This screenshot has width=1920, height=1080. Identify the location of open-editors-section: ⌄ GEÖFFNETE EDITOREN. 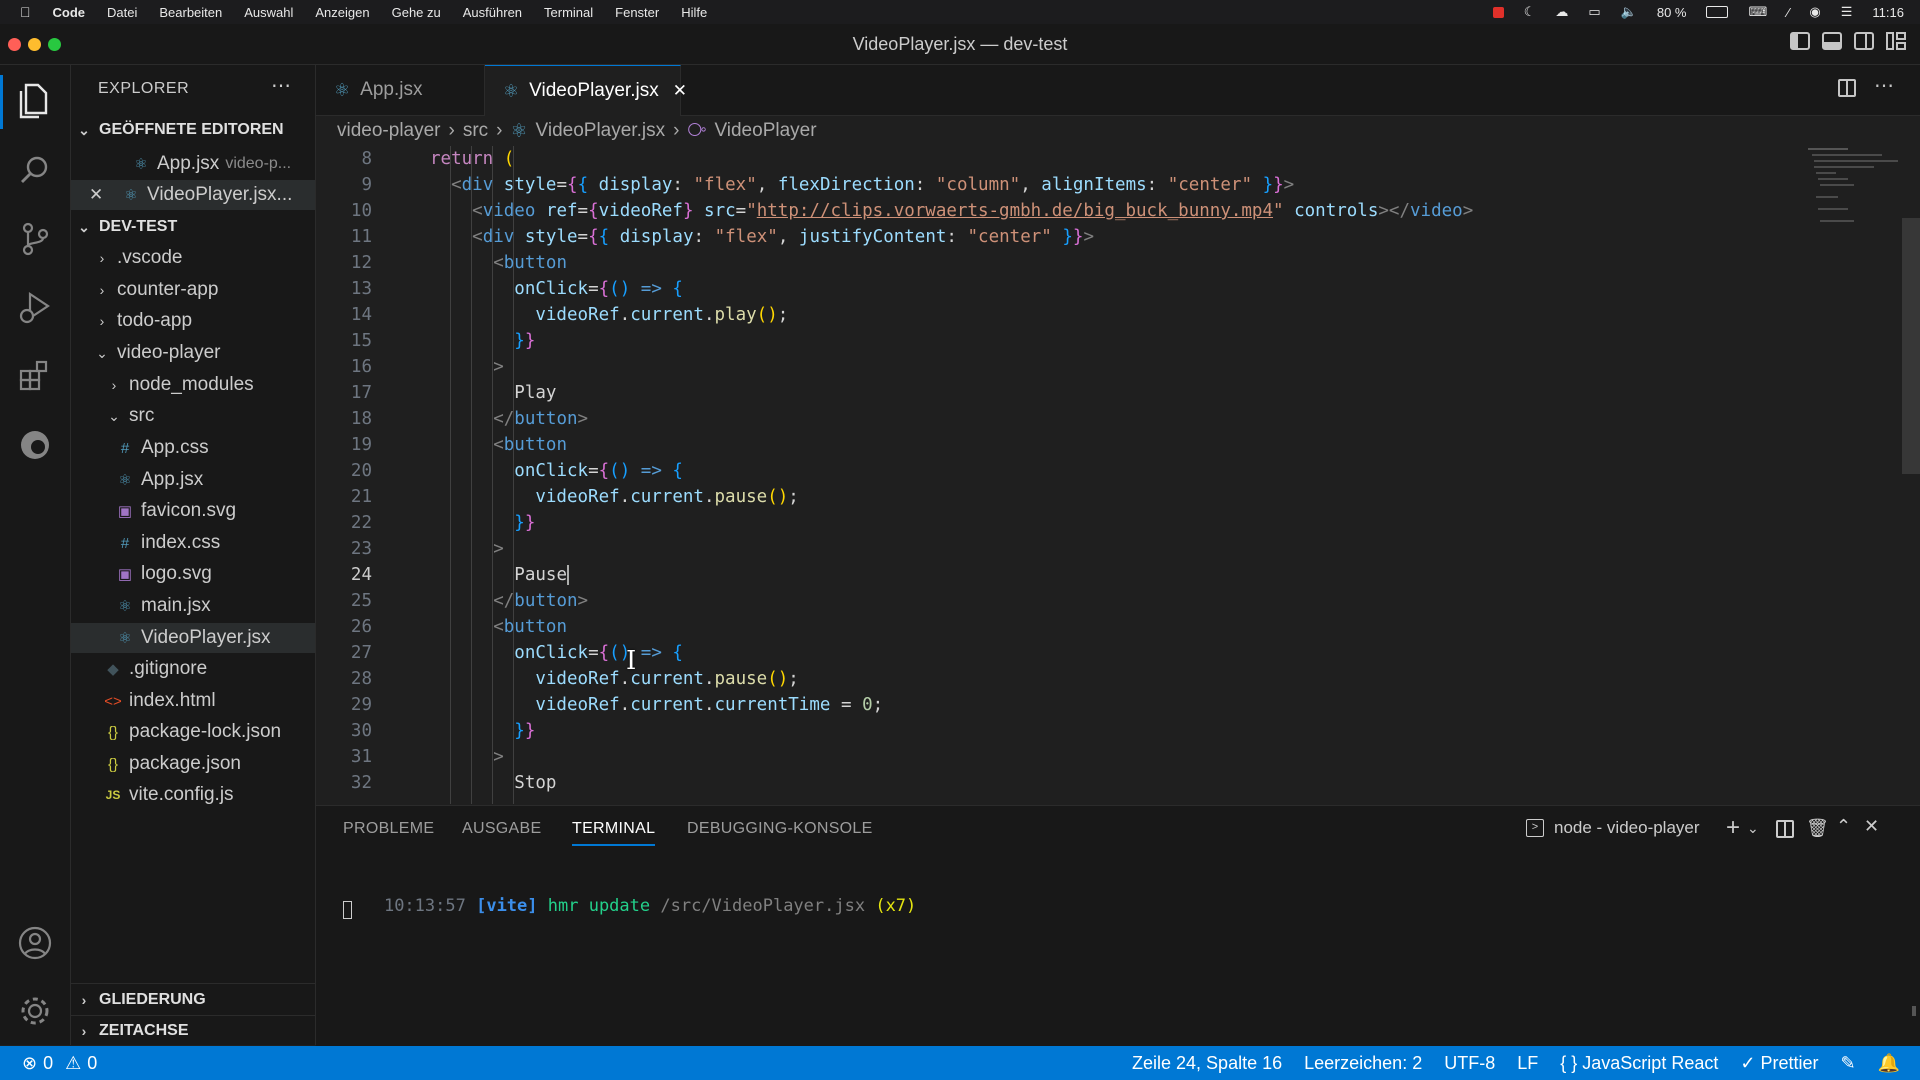
(193, 130).